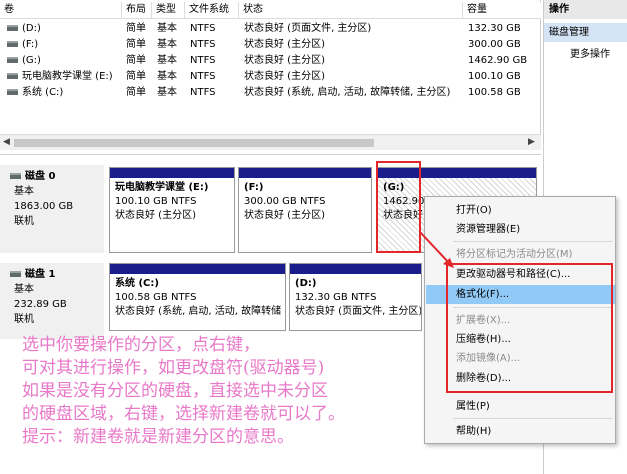 The image size is (627, 474). I want to click on disk-1-label: 磁盘 1 基本 232.89 GB 联机, so click(52, 301).